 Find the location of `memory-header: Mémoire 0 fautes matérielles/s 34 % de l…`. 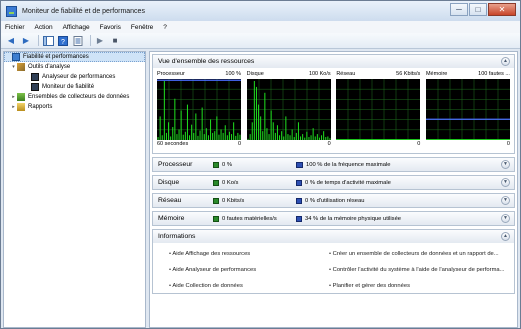

memory-header: Mémoire 0 fautes matérielles/s 34 % de l… is located at coordinates (333, 218).